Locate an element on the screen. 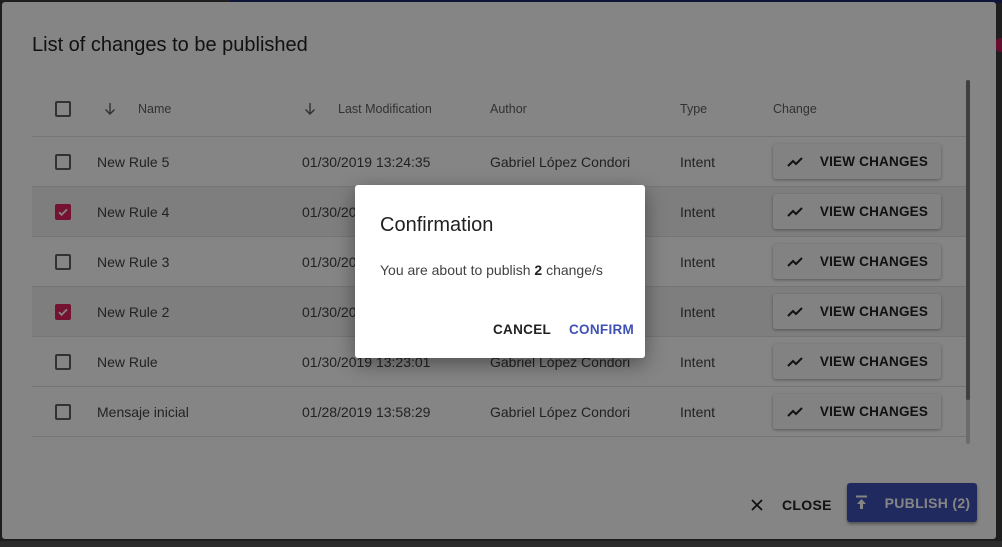  confirm-button: CONFIRM is located at coordinates (601, 329).